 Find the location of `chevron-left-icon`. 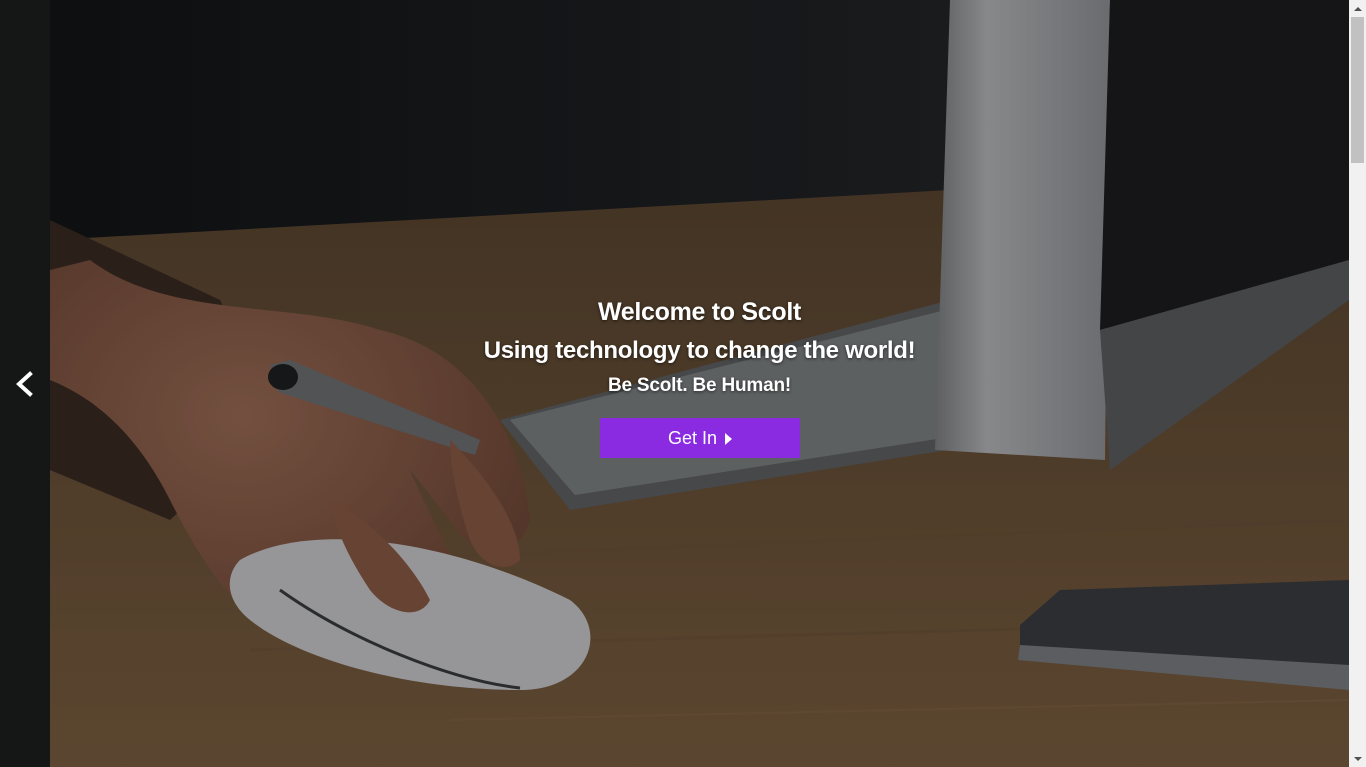

chevron-left-icon is located at coordinates (25, 384).